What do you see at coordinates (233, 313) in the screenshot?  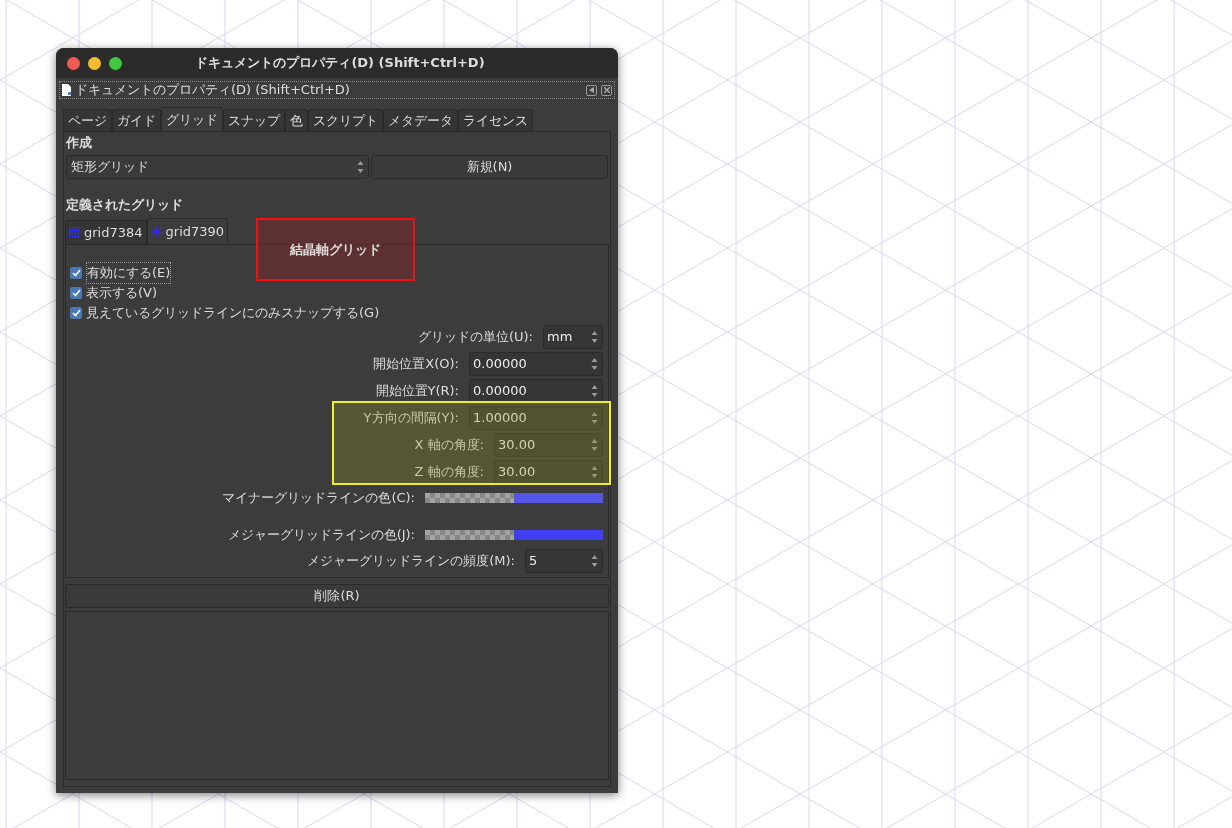 I see `checkbox-label: 見えているグリッドラインにのみスナップする(G)` at bounding box center [233, 313].